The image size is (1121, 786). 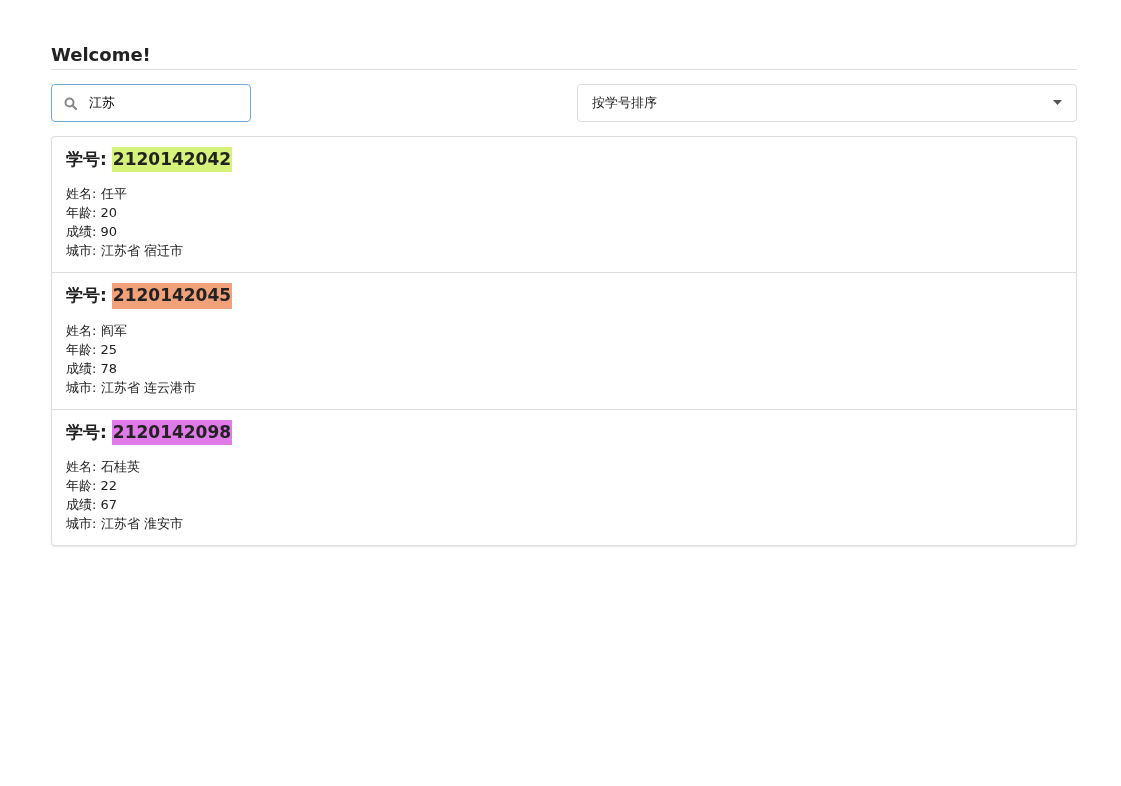 What do you see at coordinates (172, 159) in the screenshot?
I see `student-id: 2120142042` at bounding box center [172, 159].